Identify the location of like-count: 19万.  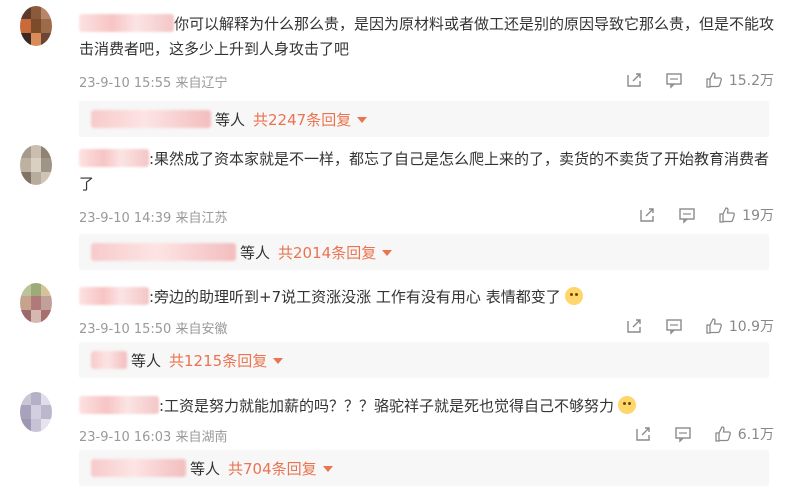
(758, 216).